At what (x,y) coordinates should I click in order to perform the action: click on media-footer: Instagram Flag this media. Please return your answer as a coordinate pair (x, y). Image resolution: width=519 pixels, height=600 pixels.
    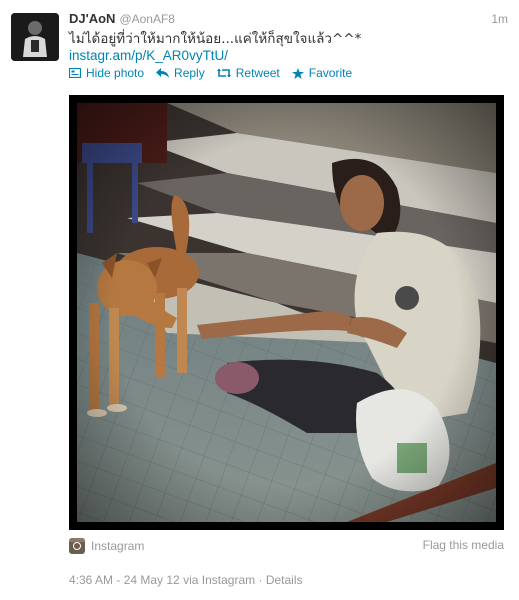
    Looking at the image, I should click on (286, 547).